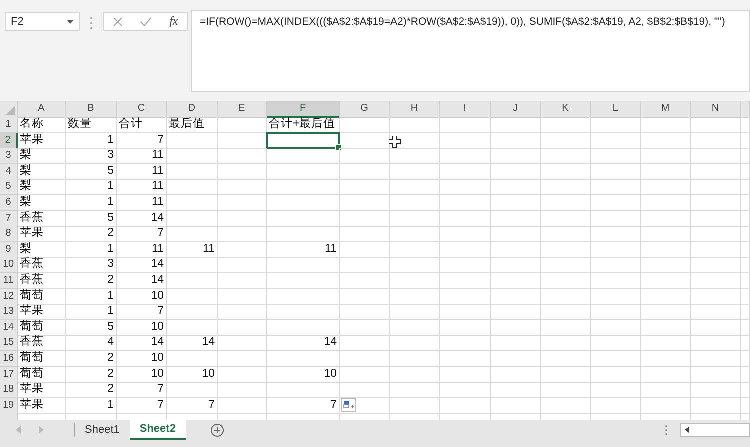 The image size is (750, 447). I want to click on previous-sheet-icon, so click(19, 430).